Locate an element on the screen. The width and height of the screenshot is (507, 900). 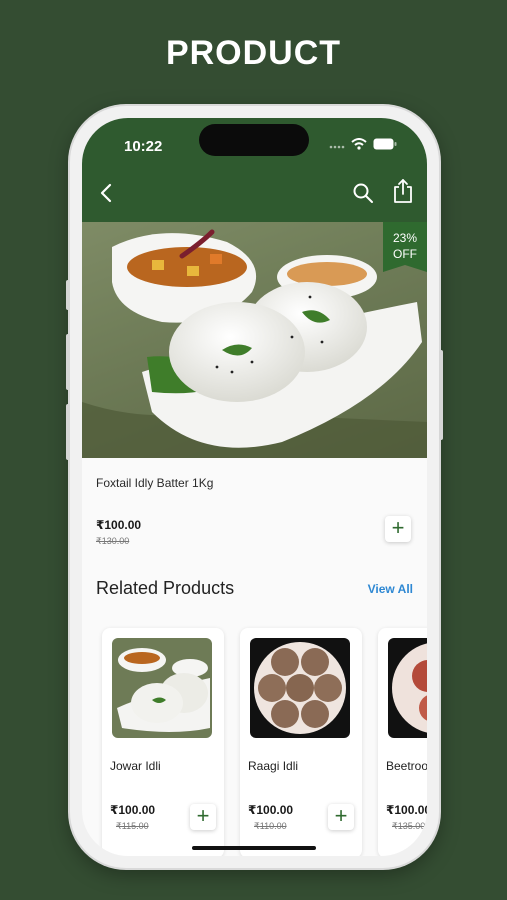
home-indicator is located at coordinates (254, 848).